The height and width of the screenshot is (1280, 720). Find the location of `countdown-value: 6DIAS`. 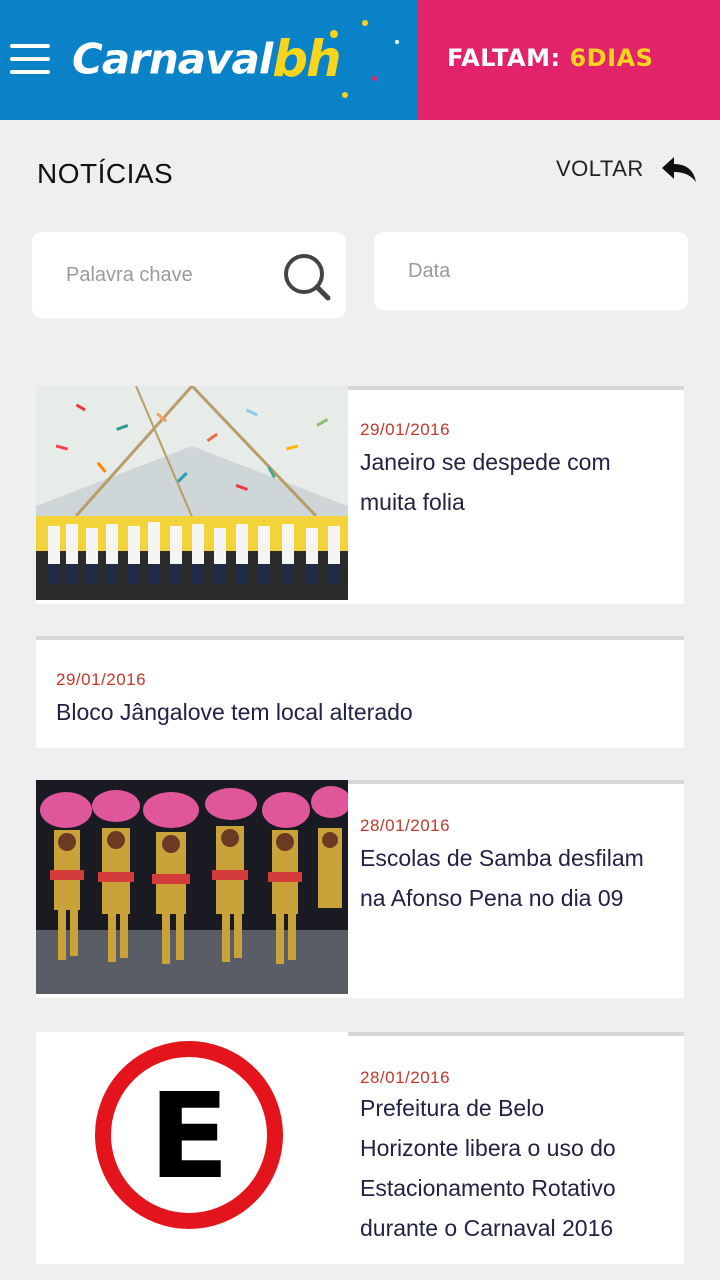

countdown-value: 6DIAS is located at coordinates (611, 58).